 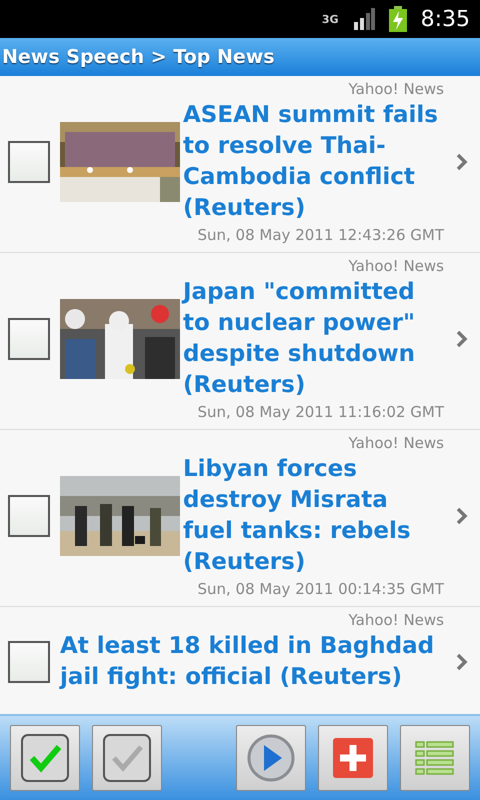 I want to click on signal-icon, so click(x=363, y=19).